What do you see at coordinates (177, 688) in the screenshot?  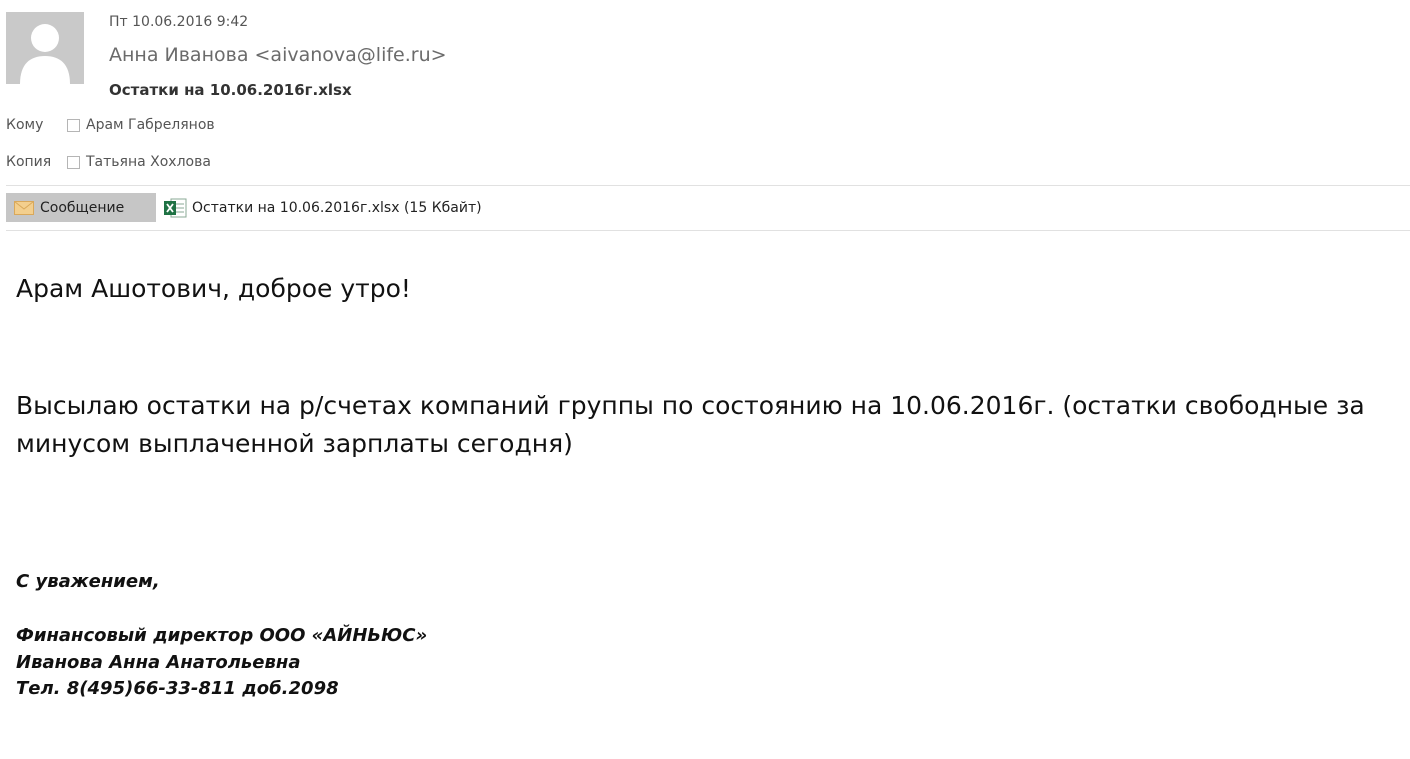 I see `signature-phone: Тел. 8(495)66-33-811 доб.2098` at bounding box center [177, 688].